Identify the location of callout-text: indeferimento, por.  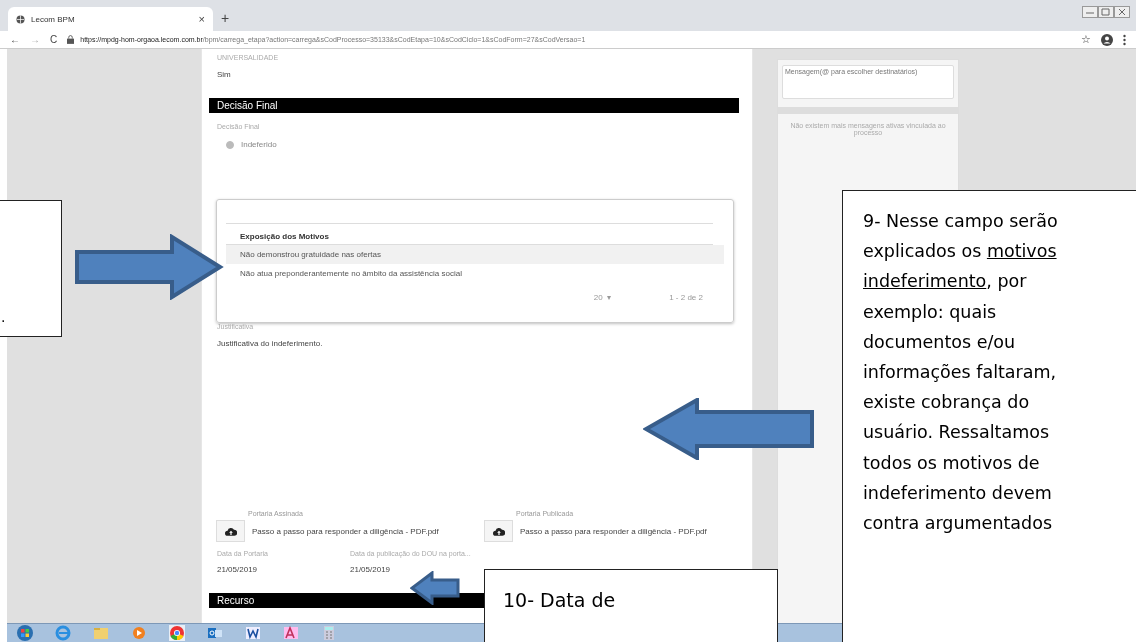
(945, 282).